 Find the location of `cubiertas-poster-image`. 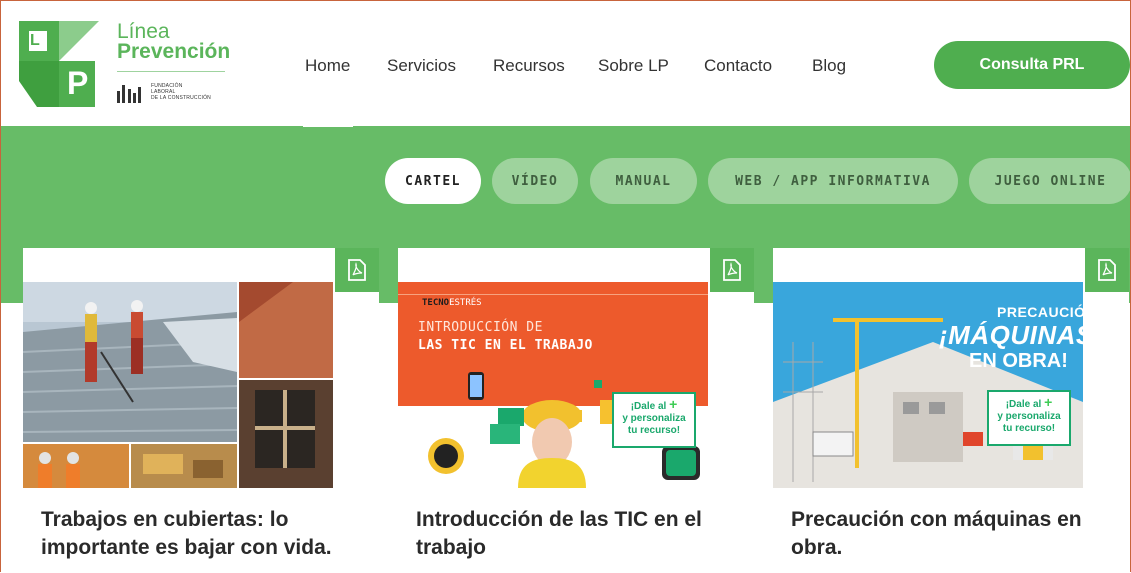

cubiertas-poster-image is located at coordinates (178, 385).